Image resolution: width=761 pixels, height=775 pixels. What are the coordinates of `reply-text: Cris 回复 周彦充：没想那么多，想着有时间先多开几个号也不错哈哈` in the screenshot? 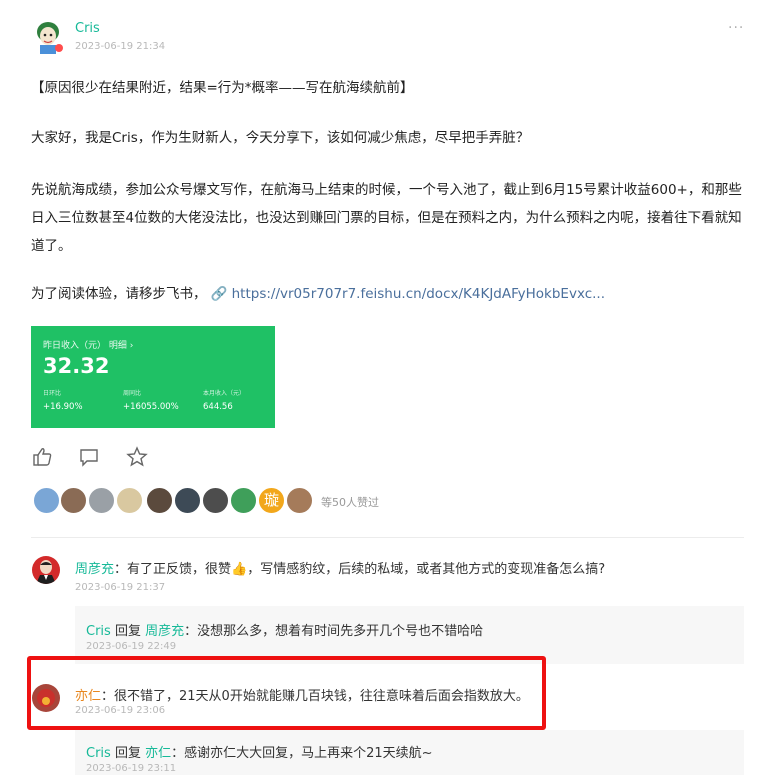 It's located at (284, 629).